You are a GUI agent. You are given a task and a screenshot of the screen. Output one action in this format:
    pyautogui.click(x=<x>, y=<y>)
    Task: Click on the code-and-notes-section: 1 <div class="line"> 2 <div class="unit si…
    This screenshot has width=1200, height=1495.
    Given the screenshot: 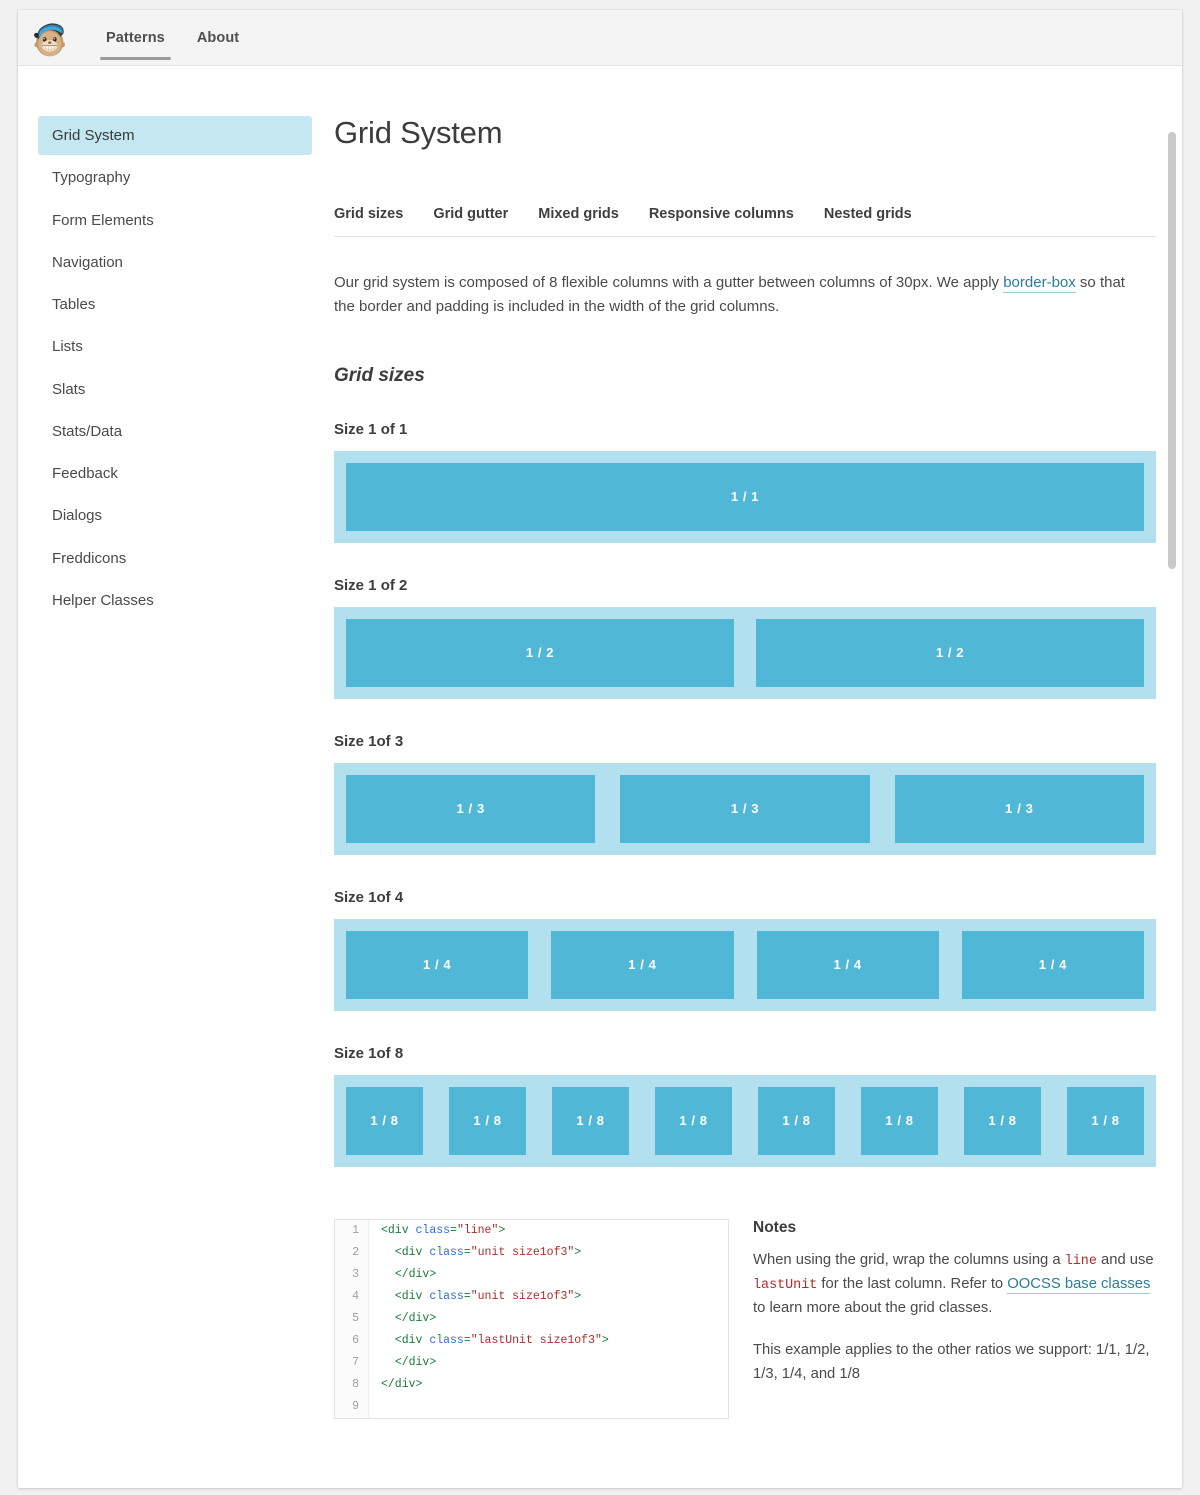 What is the action you would take?
    pyautogui.click(x=745, y=1318)
    